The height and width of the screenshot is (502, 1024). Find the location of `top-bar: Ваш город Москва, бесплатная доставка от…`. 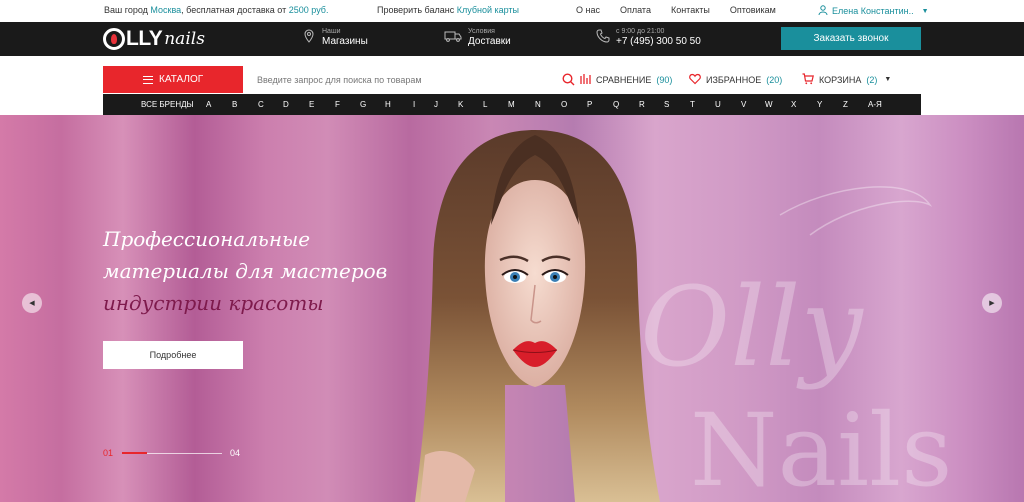

top-bar: Ваш город Москва, бесплатная доставка от… is located at coordinates (512, 11).